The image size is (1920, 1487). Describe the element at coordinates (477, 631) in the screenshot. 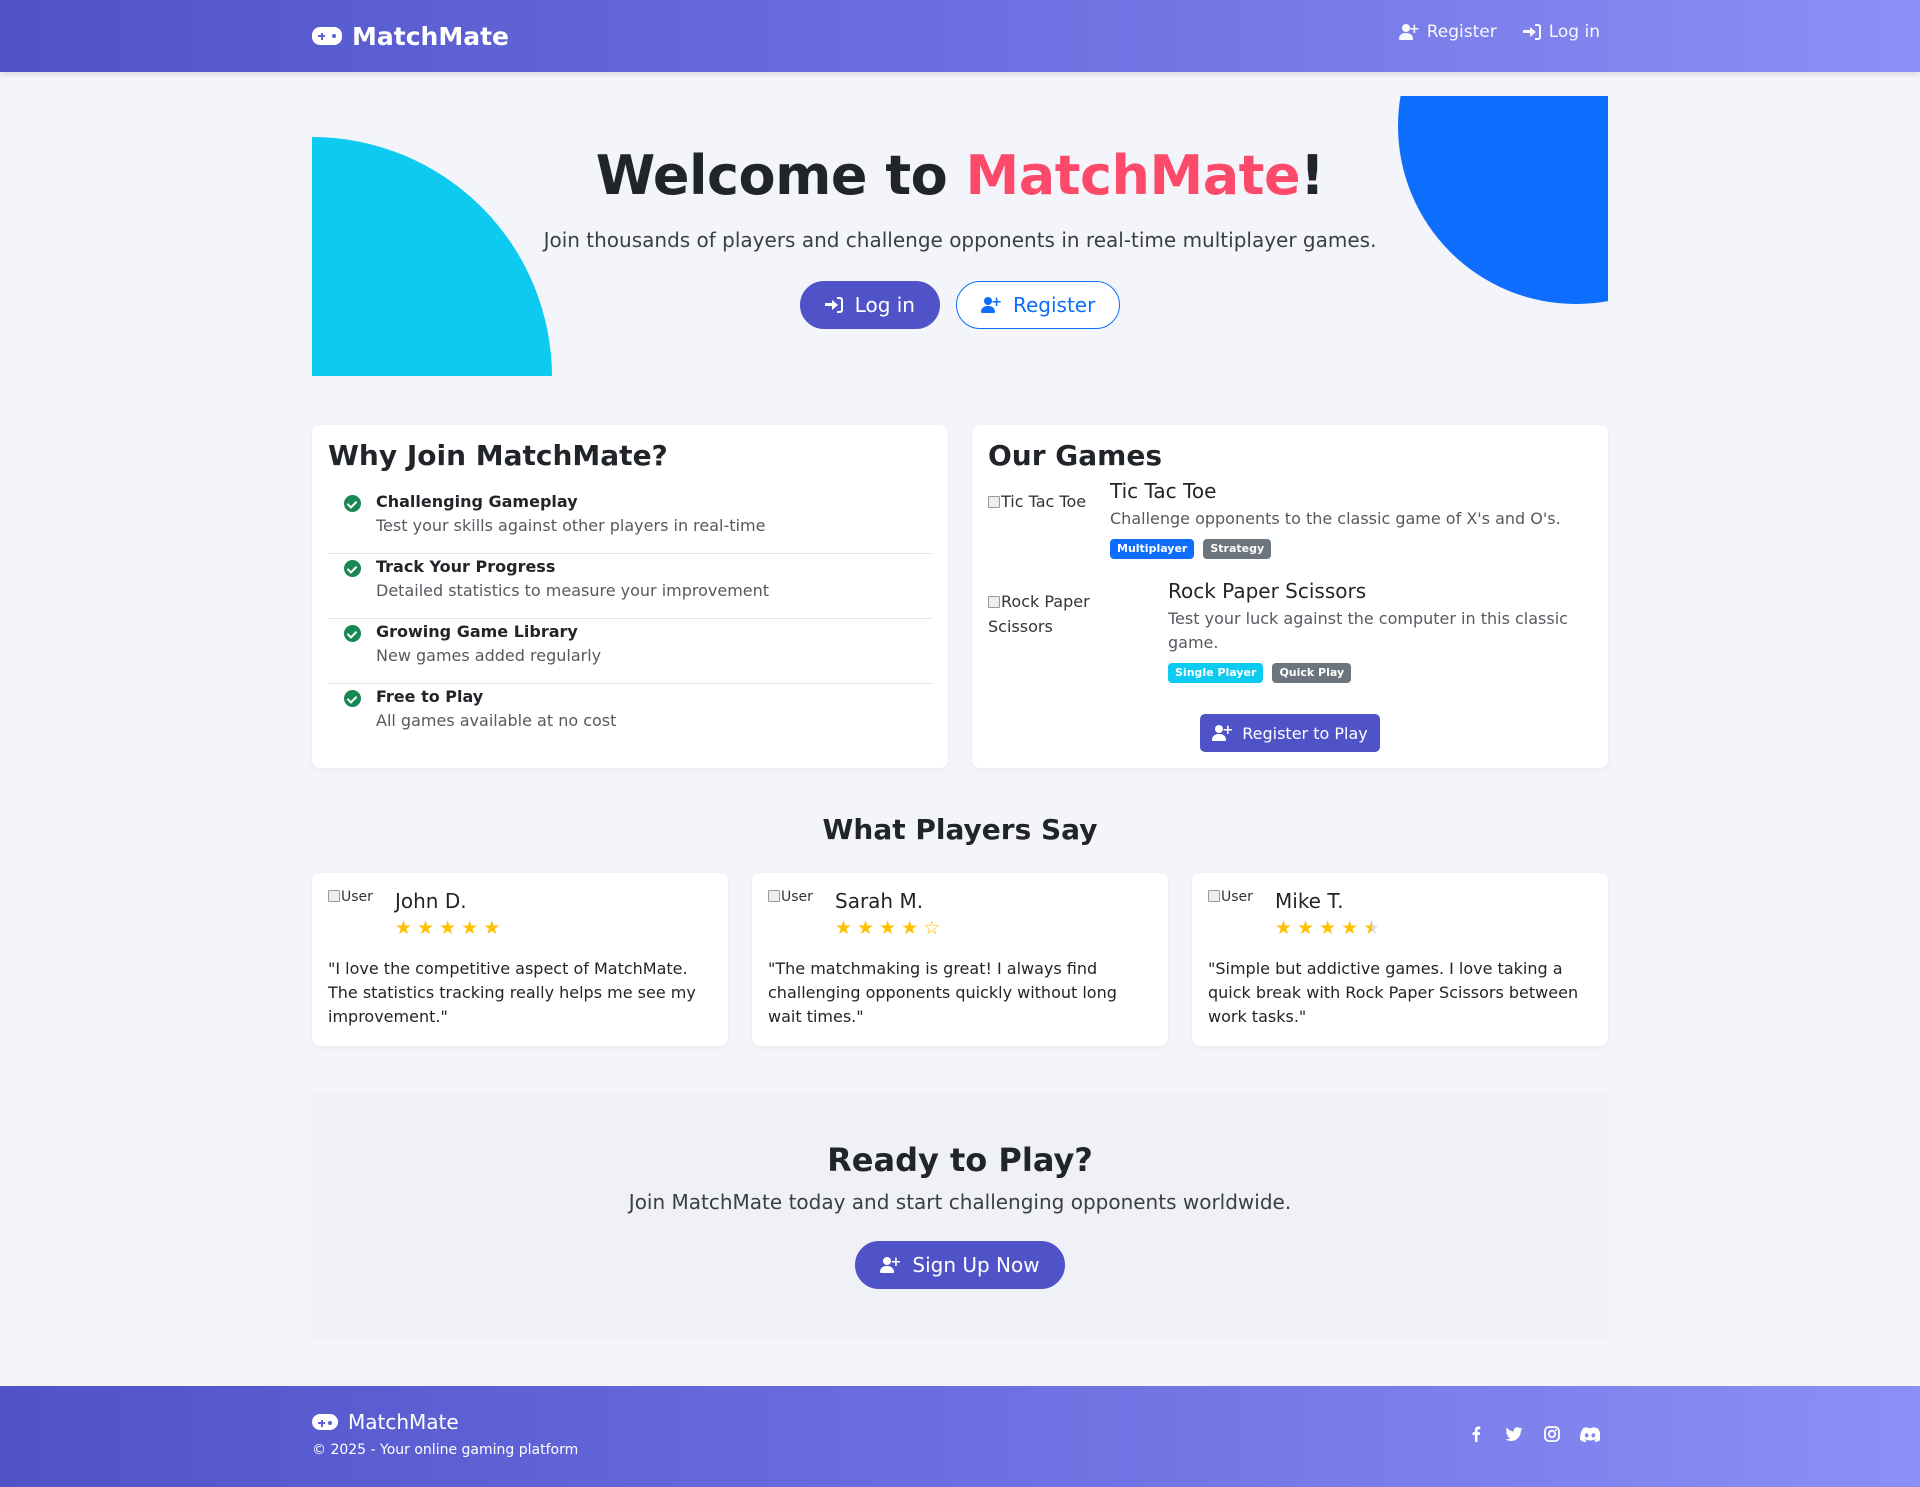

I see `feature-title: Growing Game Library` at that location.